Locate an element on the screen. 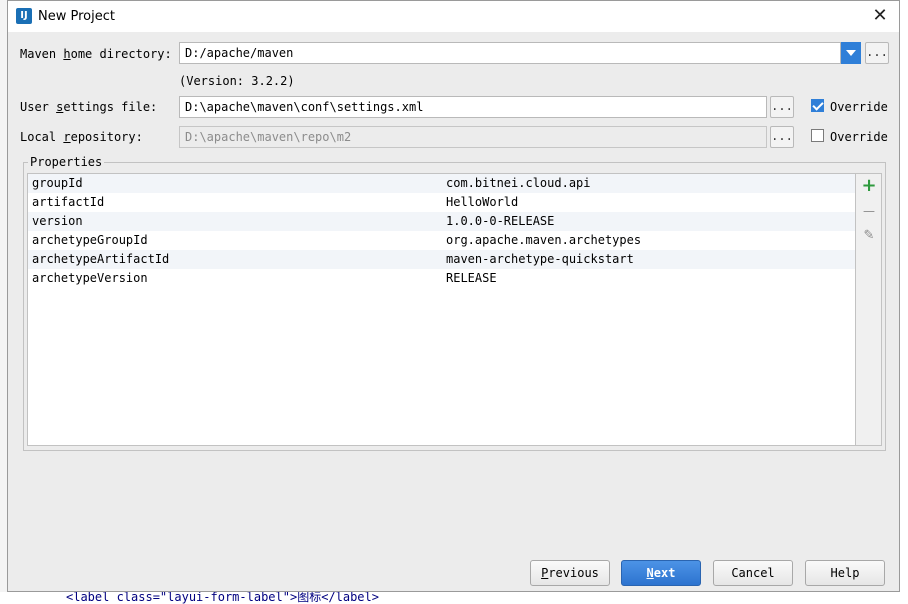 The image size is (908, 604). close-icon: ✕ is located at coordinates (880, 16).